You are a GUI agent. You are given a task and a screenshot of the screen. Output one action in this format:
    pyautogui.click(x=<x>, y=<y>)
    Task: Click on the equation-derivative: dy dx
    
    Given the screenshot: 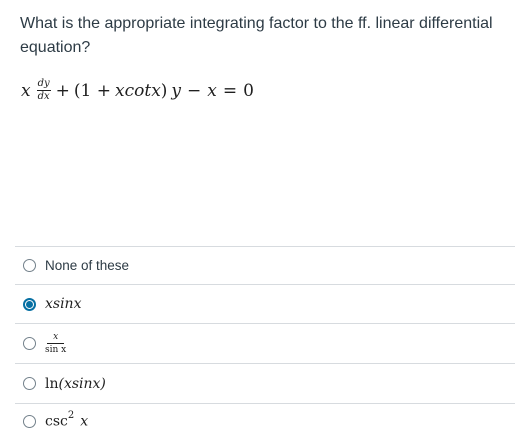 What is the action you would take?
    pyautogui.click(x=43, y=89)
    